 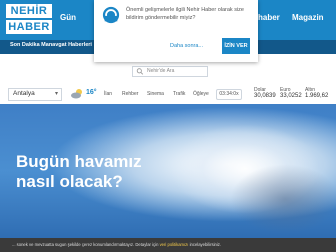 What do you see at coordinates (69, 181) in the screenshot?
I see `hero-line-2: nasıl olacak?` at bounding box center [69, 181].